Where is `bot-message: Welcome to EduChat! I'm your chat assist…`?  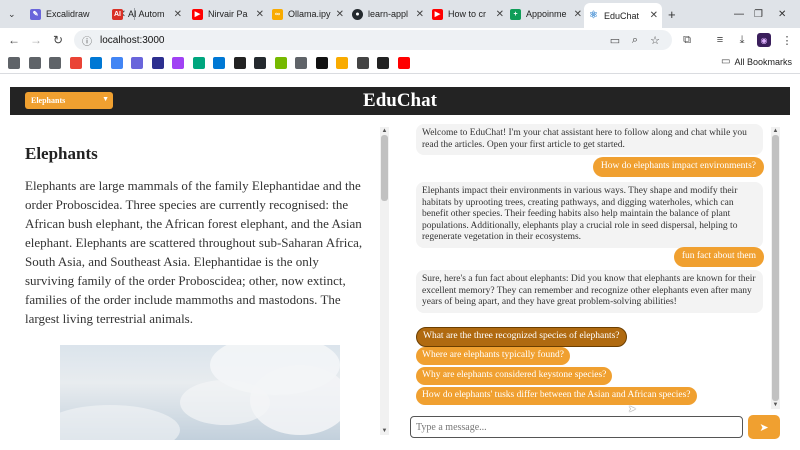
bot-message: Welcome to EduChat! I'm your chat assist… is located at coordinates (589, 139).